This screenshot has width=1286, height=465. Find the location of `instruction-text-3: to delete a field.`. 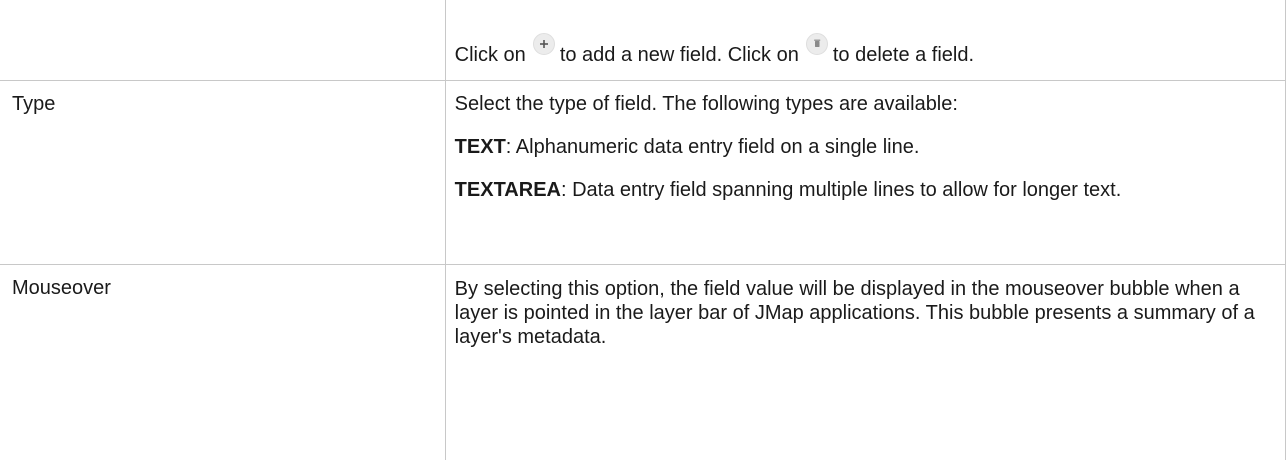

instruction-text-3: to delete a field. is located at coordinates (903, 55).